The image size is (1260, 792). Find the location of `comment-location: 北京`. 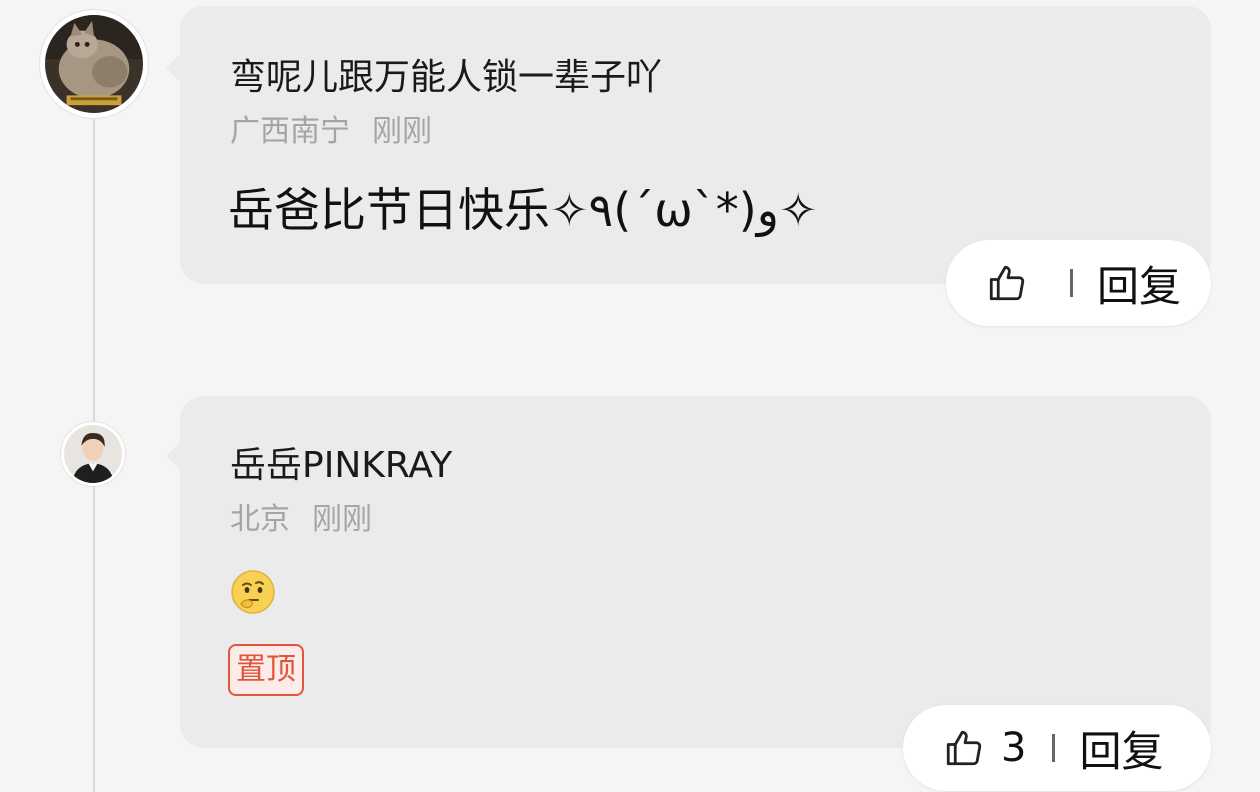

comment-location: 北京 is located at coordinates (260, 519).